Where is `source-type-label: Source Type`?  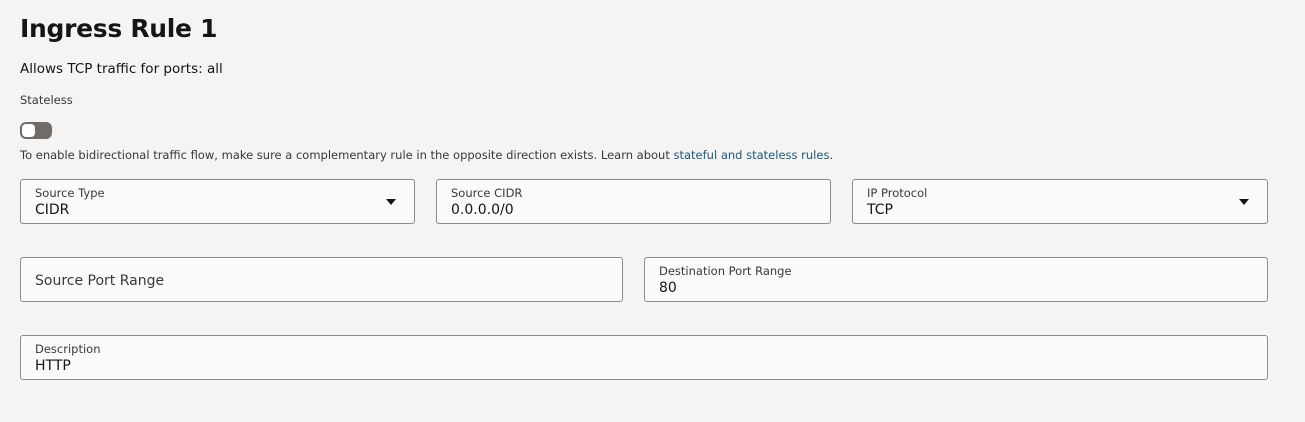 source-type-label: Source Type is located at coordinates (70, 193).